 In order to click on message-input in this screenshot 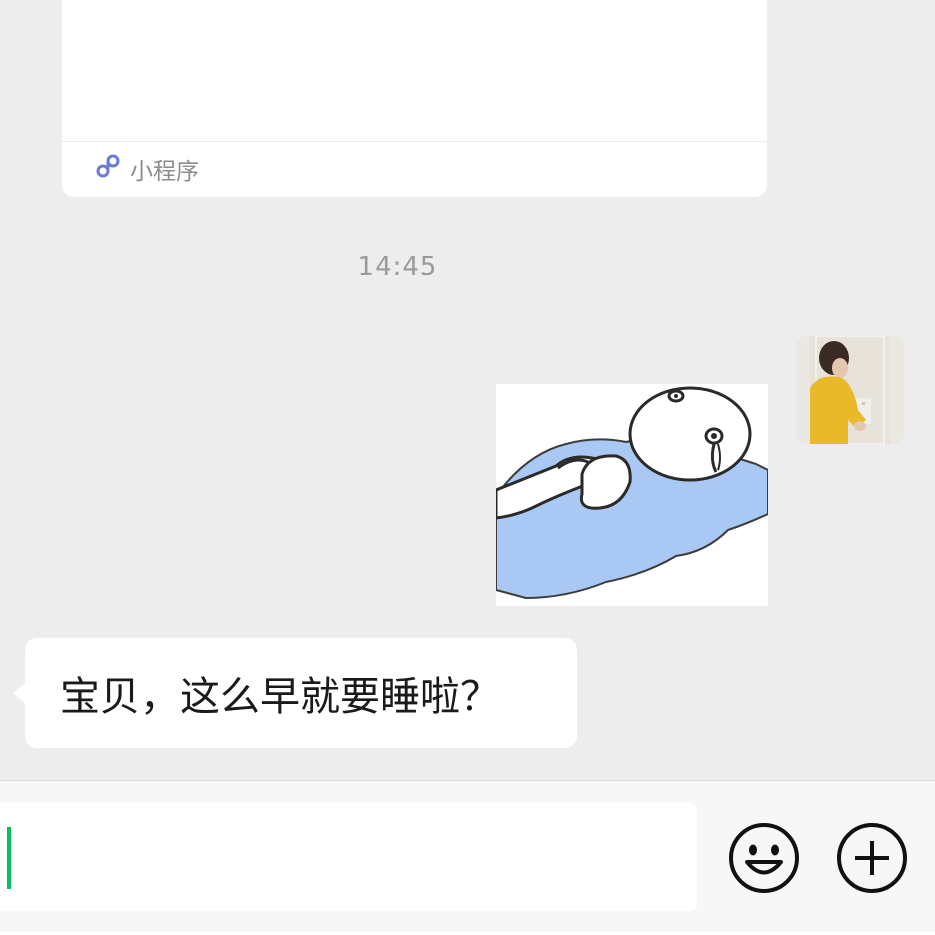, I will do `click(348, 857)`.